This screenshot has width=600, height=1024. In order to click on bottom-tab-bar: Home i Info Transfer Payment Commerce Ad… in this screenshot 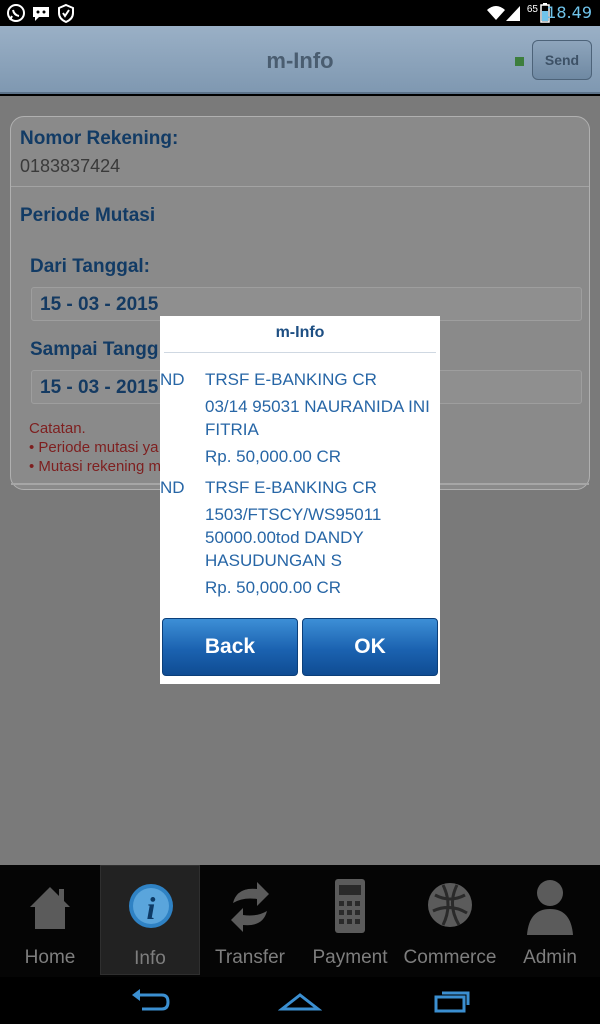, I will do `click(300, 921)`.